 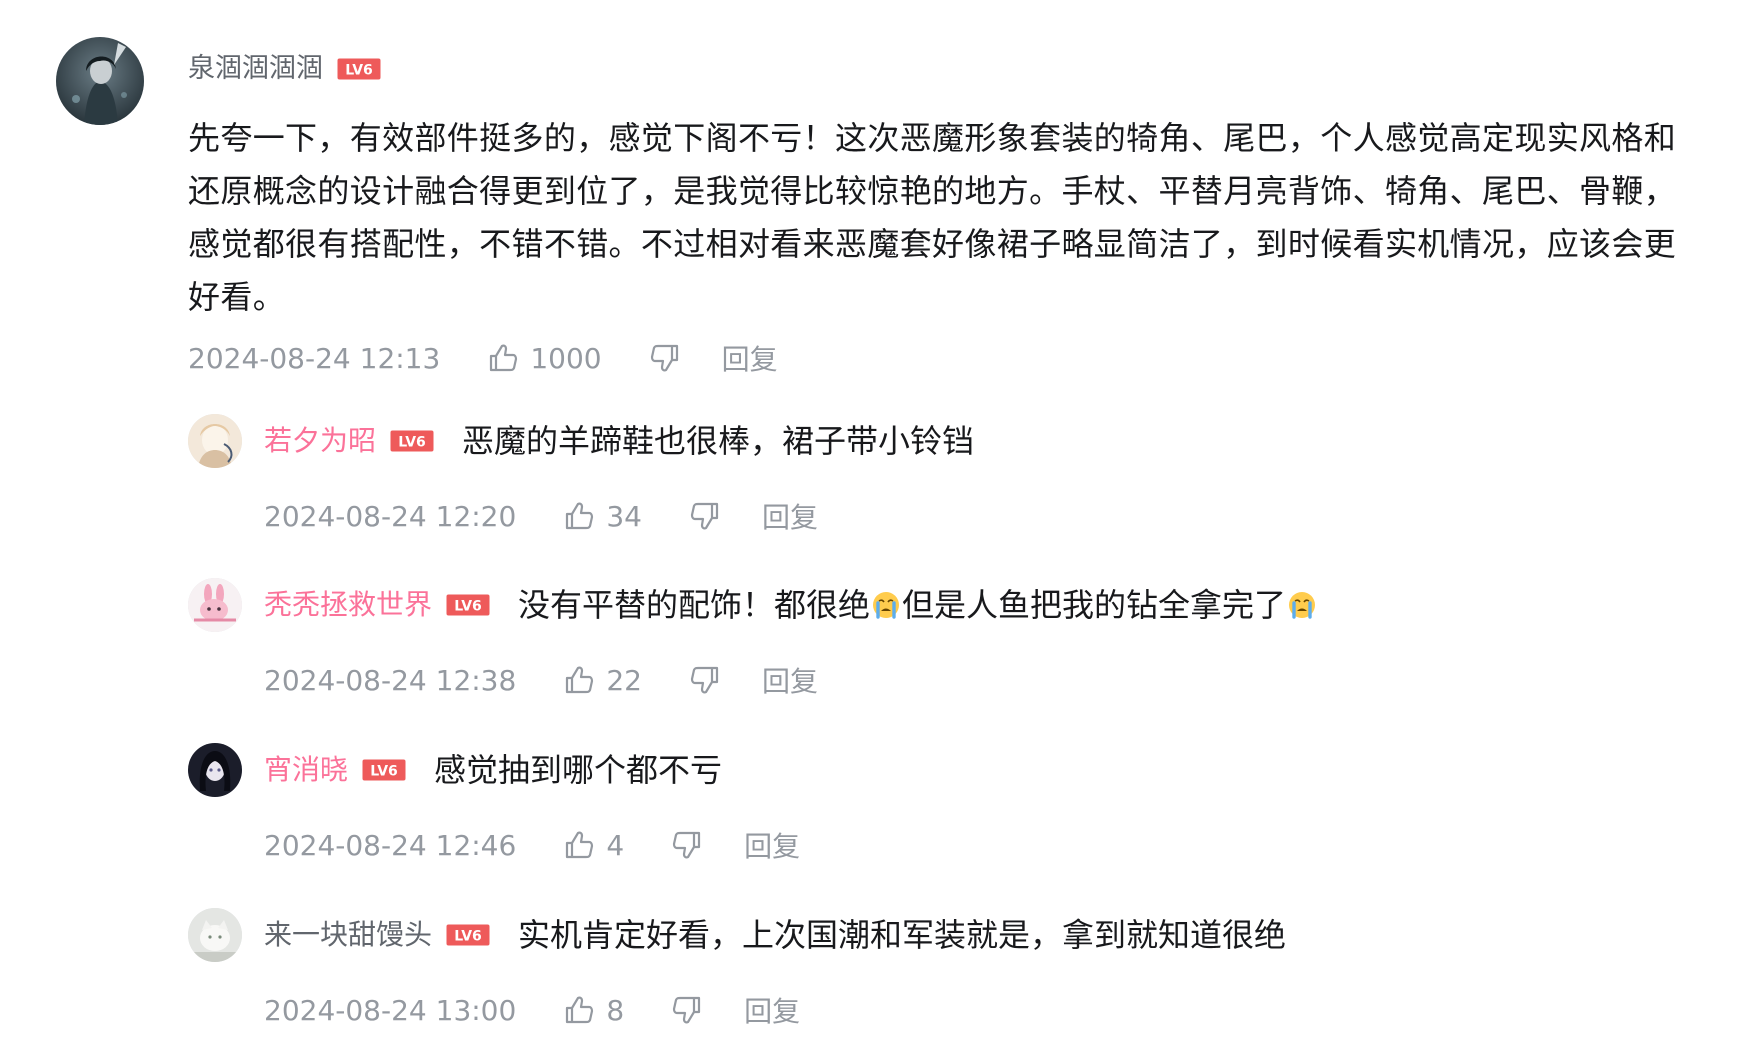 What do you see at coordinates (483, 358) in the screenshot?
I see `comment-actions: 2024-08-24 12:13 1000 回复` at bounding box center [483, 358].